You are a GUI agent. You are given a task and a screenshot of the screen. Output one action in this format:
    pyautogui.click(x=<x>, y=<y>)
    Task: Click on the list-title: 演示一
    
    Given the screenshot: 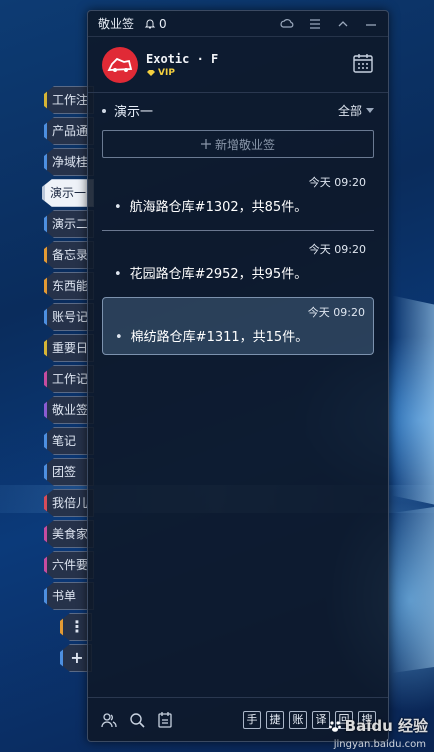 What is the action you would take?
    pyautogui.click(x=134, y=112)
    